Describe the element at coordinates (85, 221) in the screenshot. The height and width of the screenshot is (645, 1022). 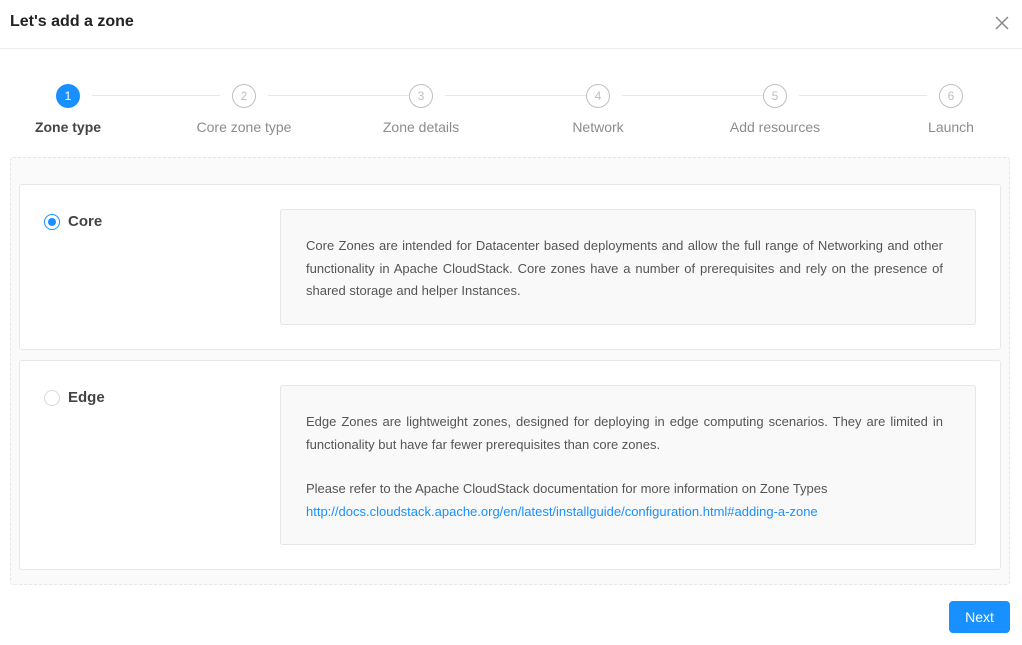
I see `core-label: Core` at that location.